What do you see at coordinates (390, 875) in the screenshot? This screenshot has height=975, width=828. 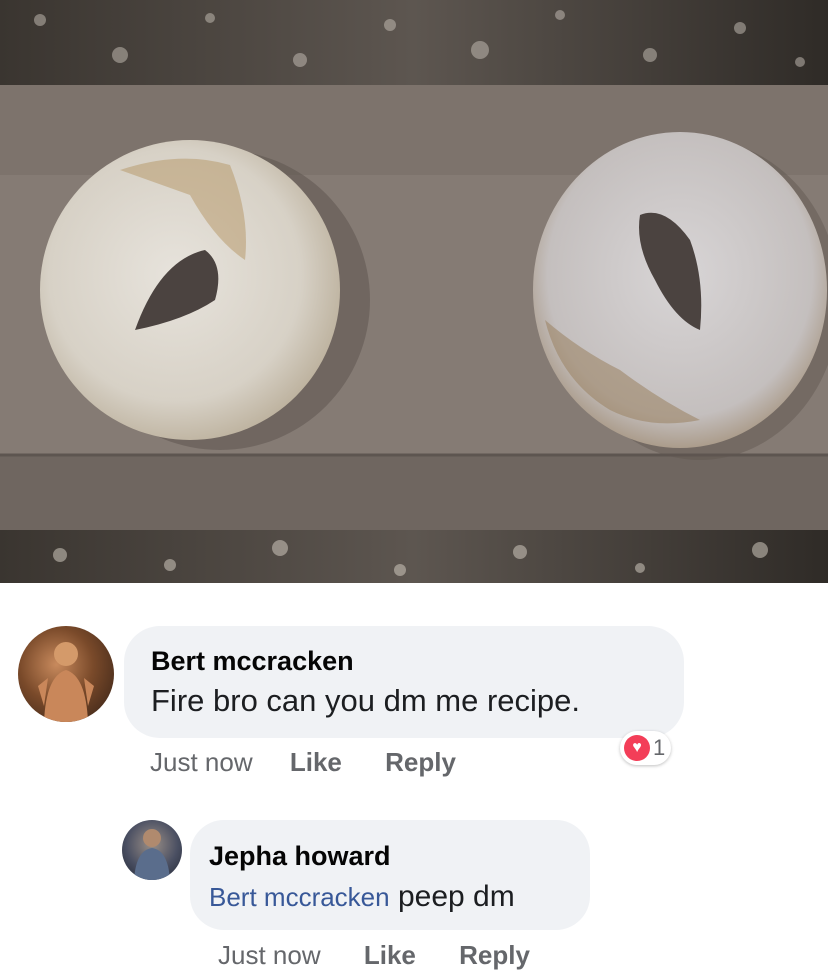 I see `reply-bubble: Jepha howard Bert mccracken peep dm` at bounding box center [390, 875].